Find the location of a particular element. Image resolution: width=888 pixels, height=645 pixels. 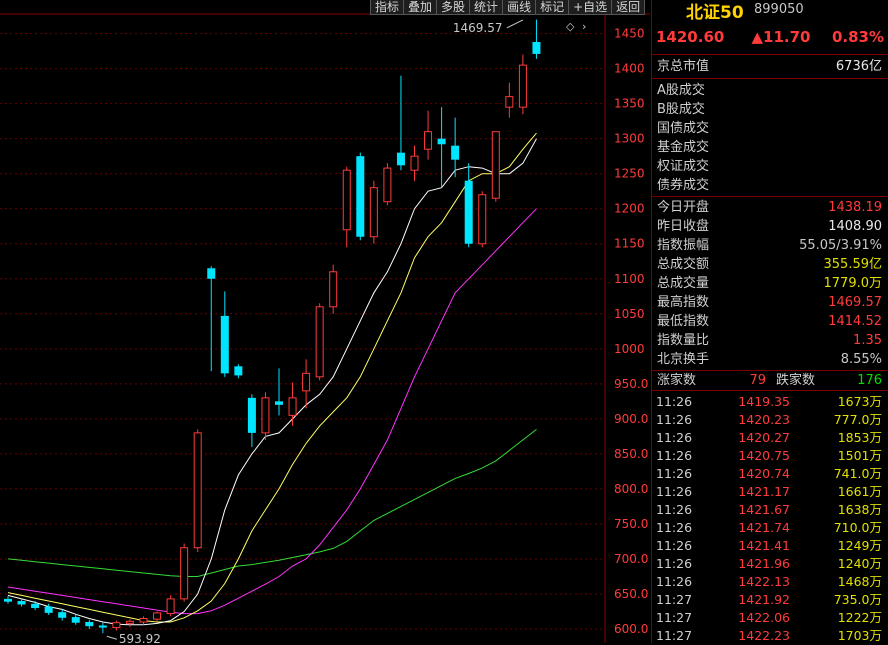

volume-row: 国债成交 is located at coordinates (770, 128).